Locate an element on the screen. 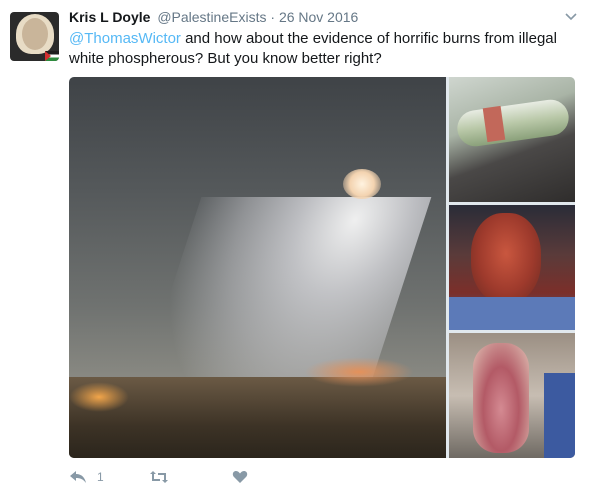 This screenshot has height=490, width=594. burned-face is located at coordinates (506, 258).